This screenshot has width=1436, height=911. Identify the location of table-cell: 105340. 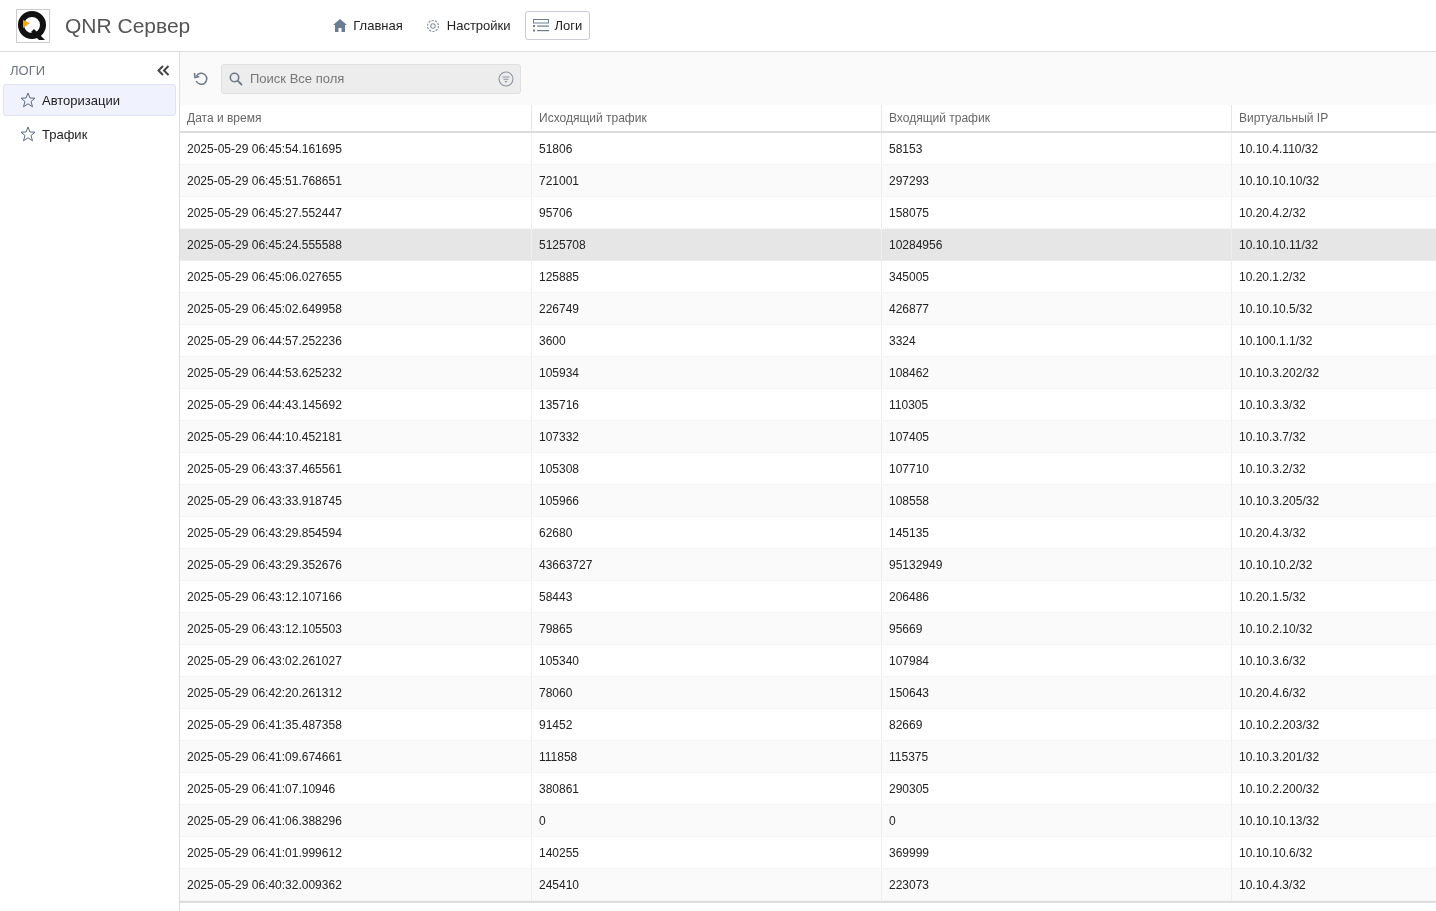
(707, 660).